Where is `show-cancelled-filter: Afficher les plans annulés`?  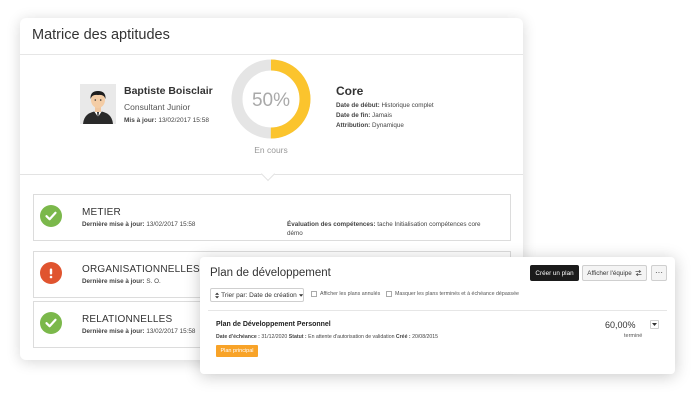
show-cancelled-filter: Afficher les plans annulés is located at coordinates (345, 294).